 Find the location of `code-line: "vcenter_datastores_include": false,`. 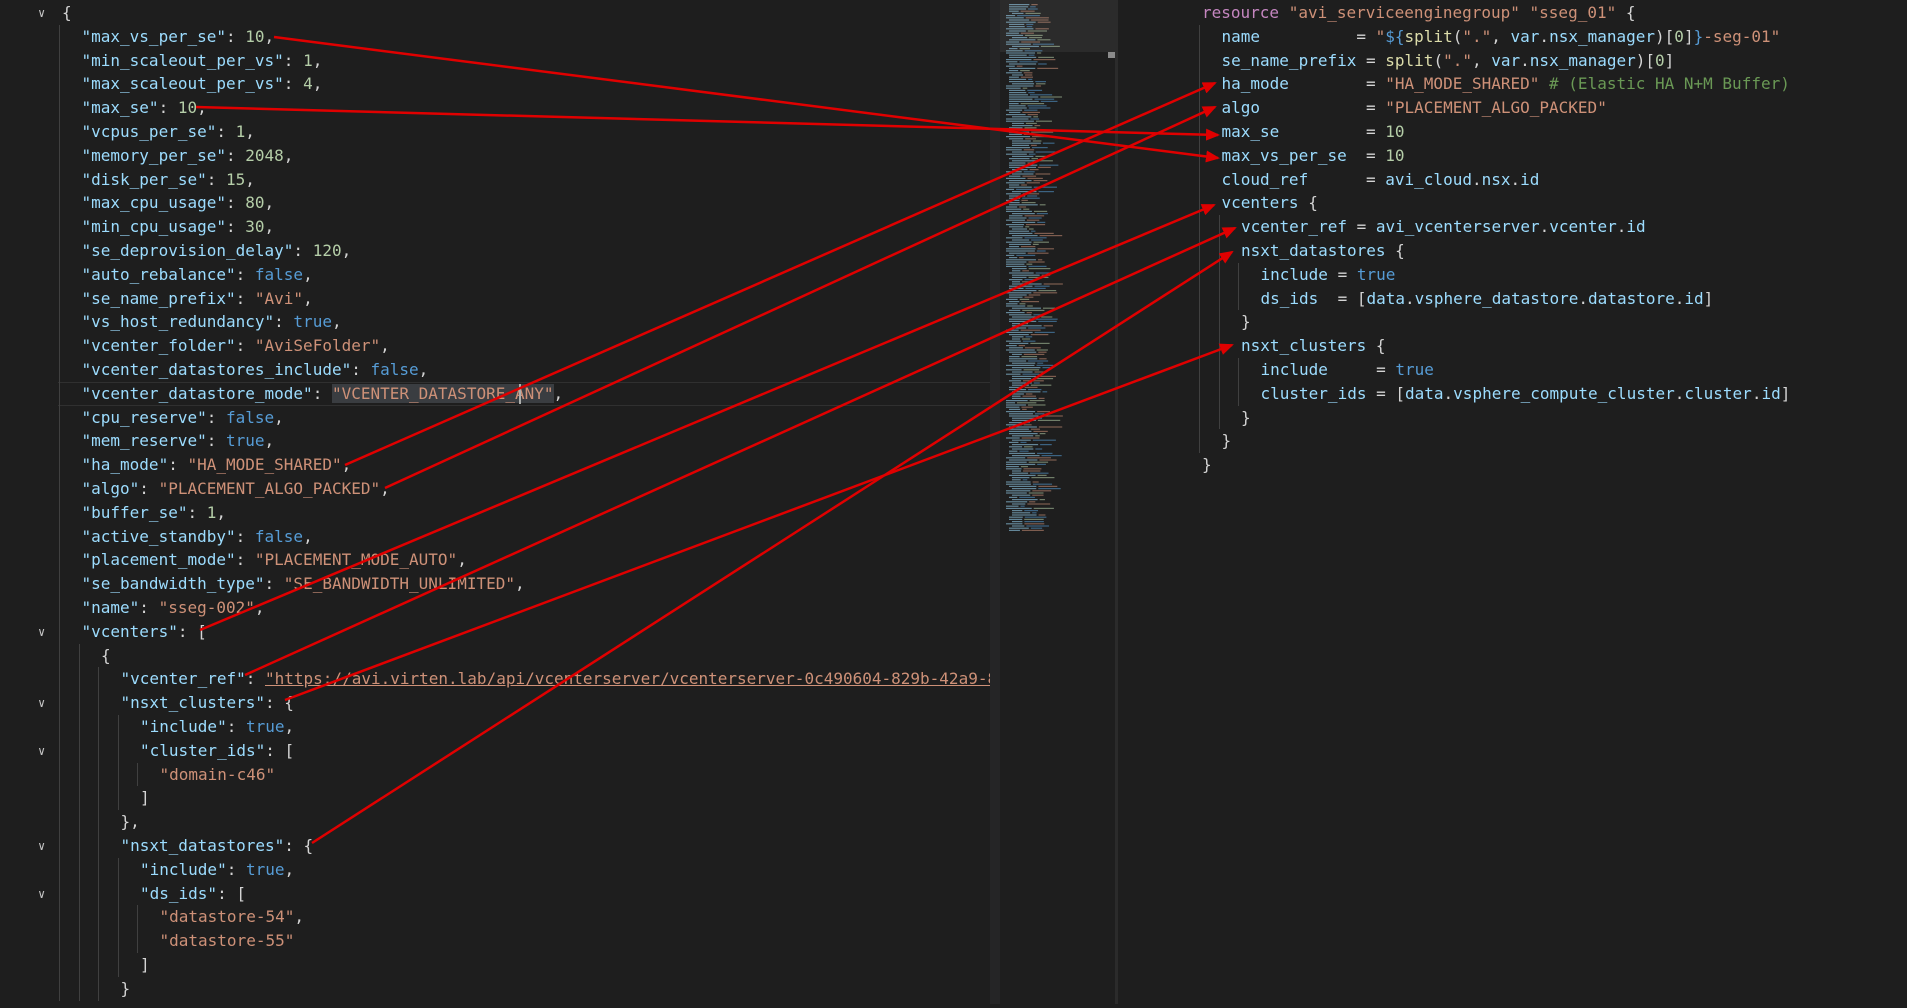

code-line: "vcenter_datastores_include": false, is located at coordinates (255, 370).